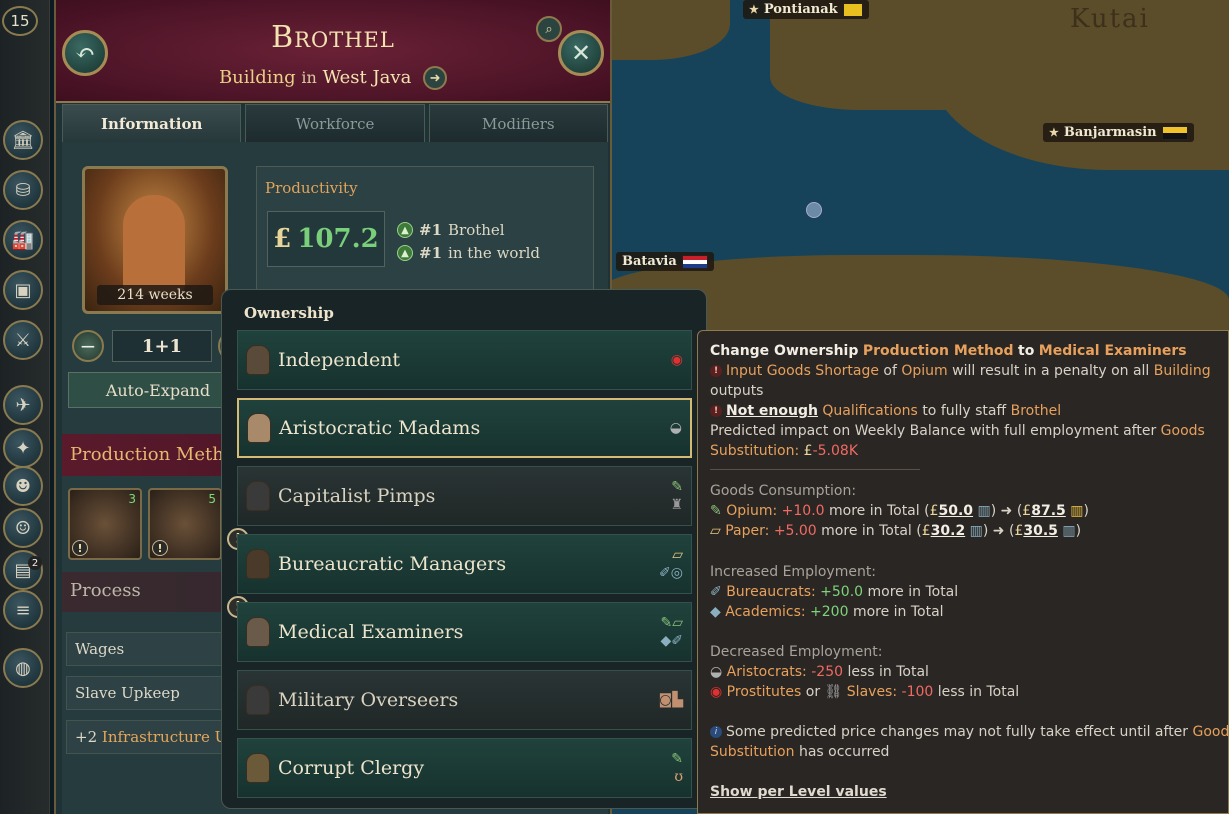 The image size is (1229, 814). What do you see at coordinates (23, 448) in the screenshot?
I see `lightbulb-icon: ✦` at bounding box center [23, 448].